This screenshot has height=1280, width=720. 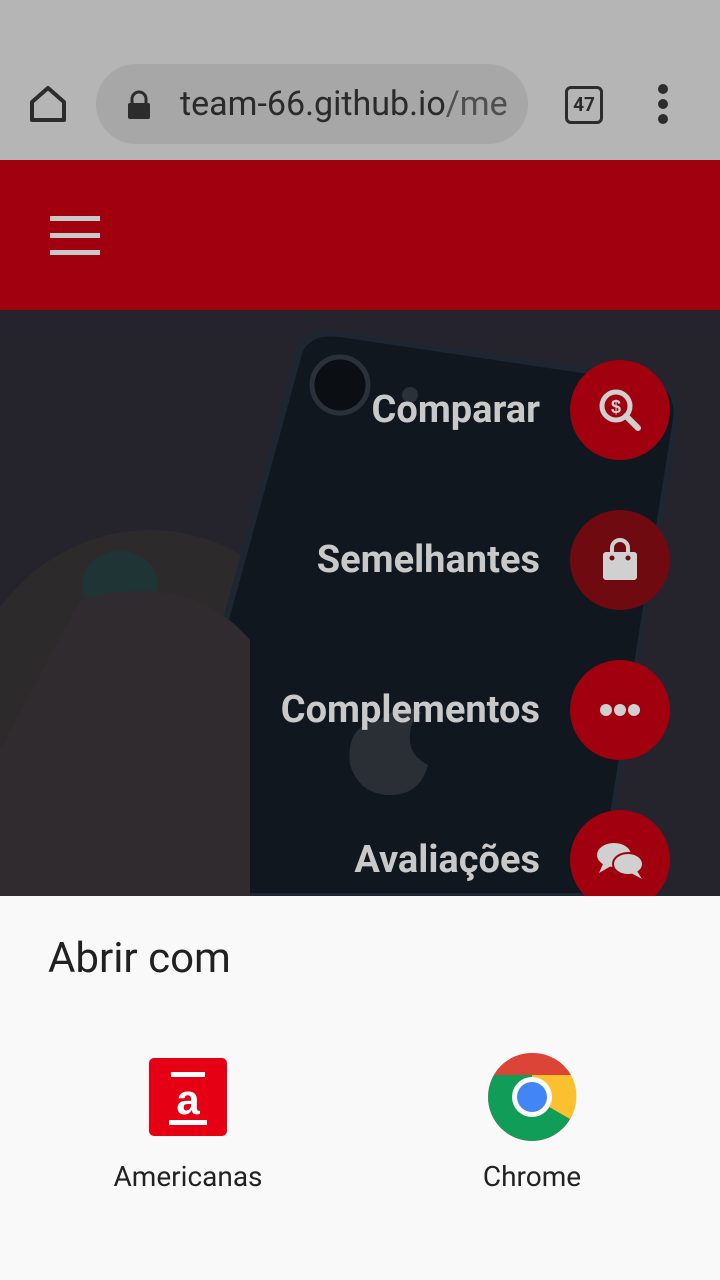 What do you see at coordinates (139, 104) in the screenshot?
I see `lock-icon` at bounding box center [139, 104].